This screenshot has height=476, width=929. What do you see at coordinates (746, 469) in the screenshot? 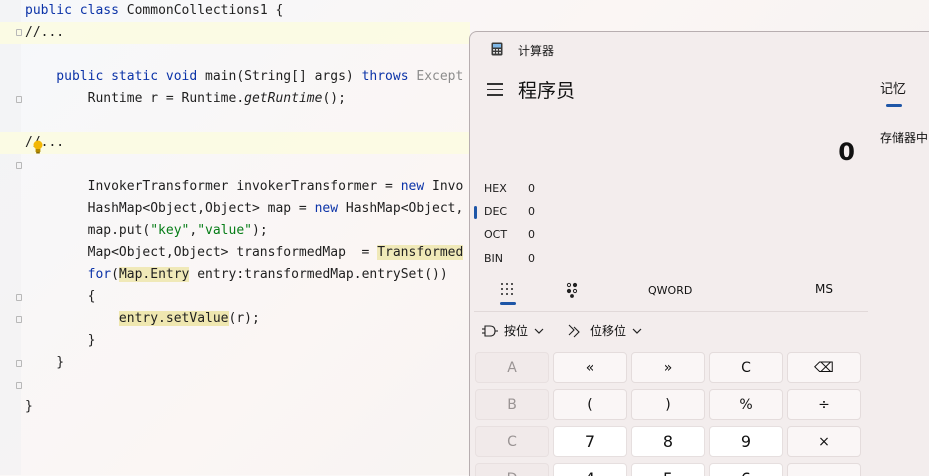
I see `key-button: 6` at bounding box center [746, 469].